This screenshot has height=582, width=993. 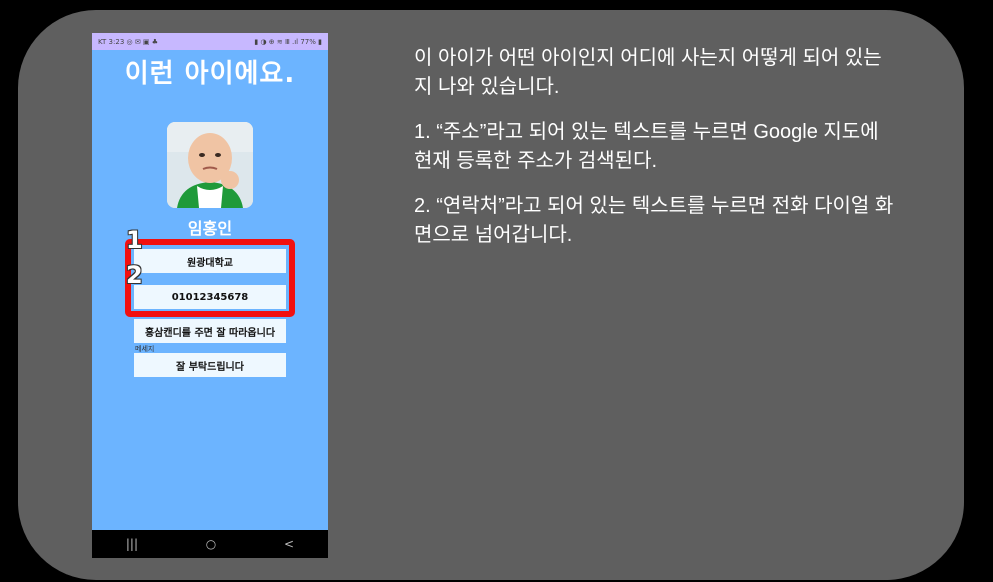 I want to click on app-title: 이런 아이에요., so click(x=210, y=74).